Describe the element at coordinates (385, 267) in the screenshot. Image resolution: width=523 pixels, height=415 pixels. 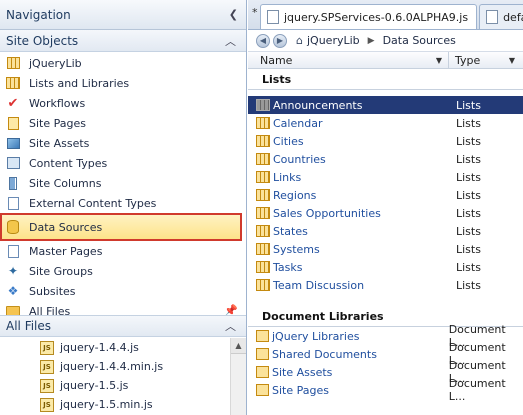
I see `table-row: Tasks Lists` at that location.